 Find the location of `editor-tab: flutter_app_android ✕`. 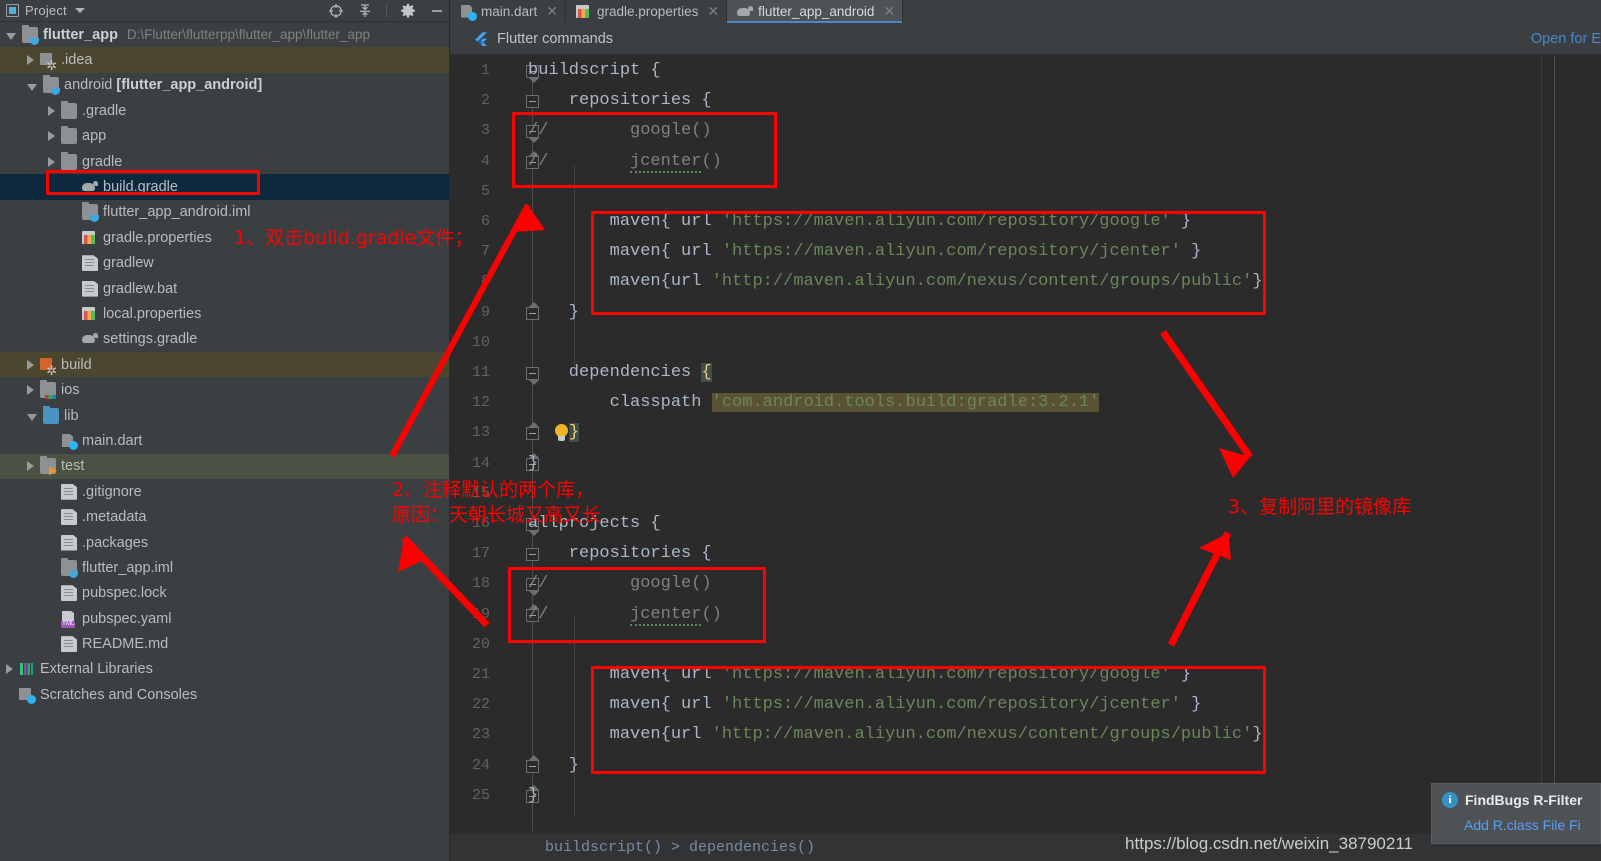

editor-tab: flutter_app_android ✕ is located at coordinates (815, 11).